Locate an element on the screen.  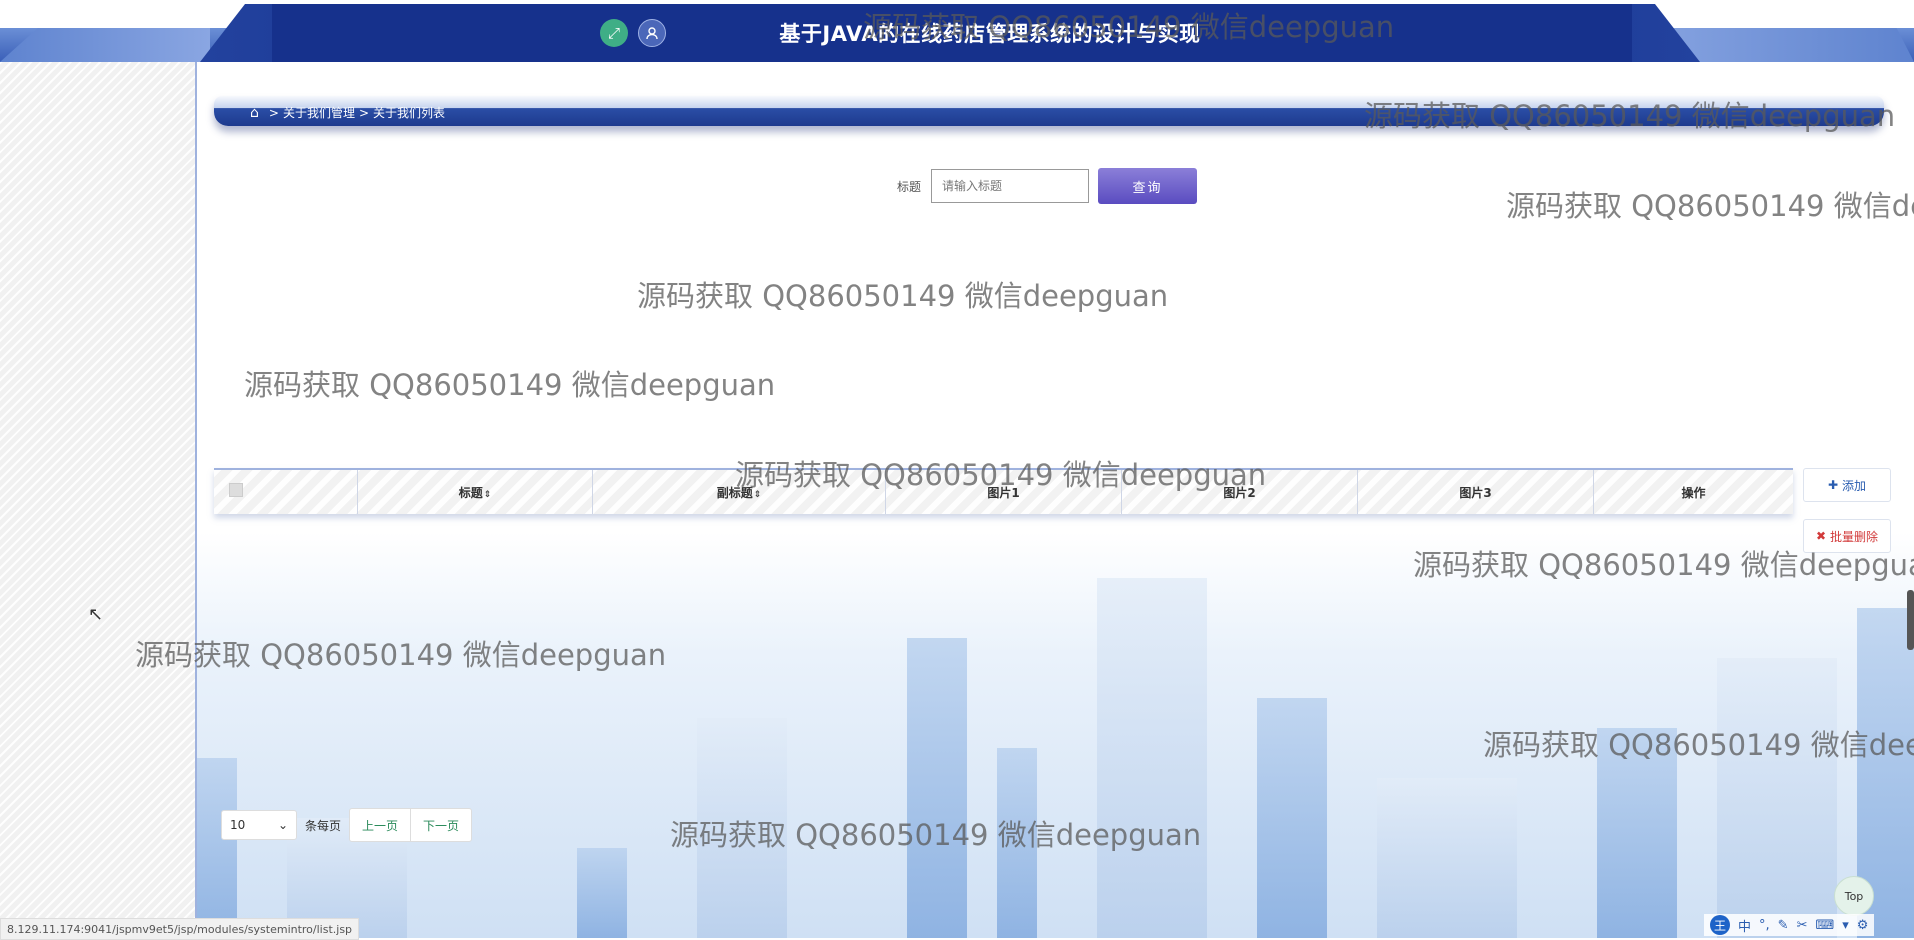
next-page-button: 下一页 is located at coordinates (440, 825).